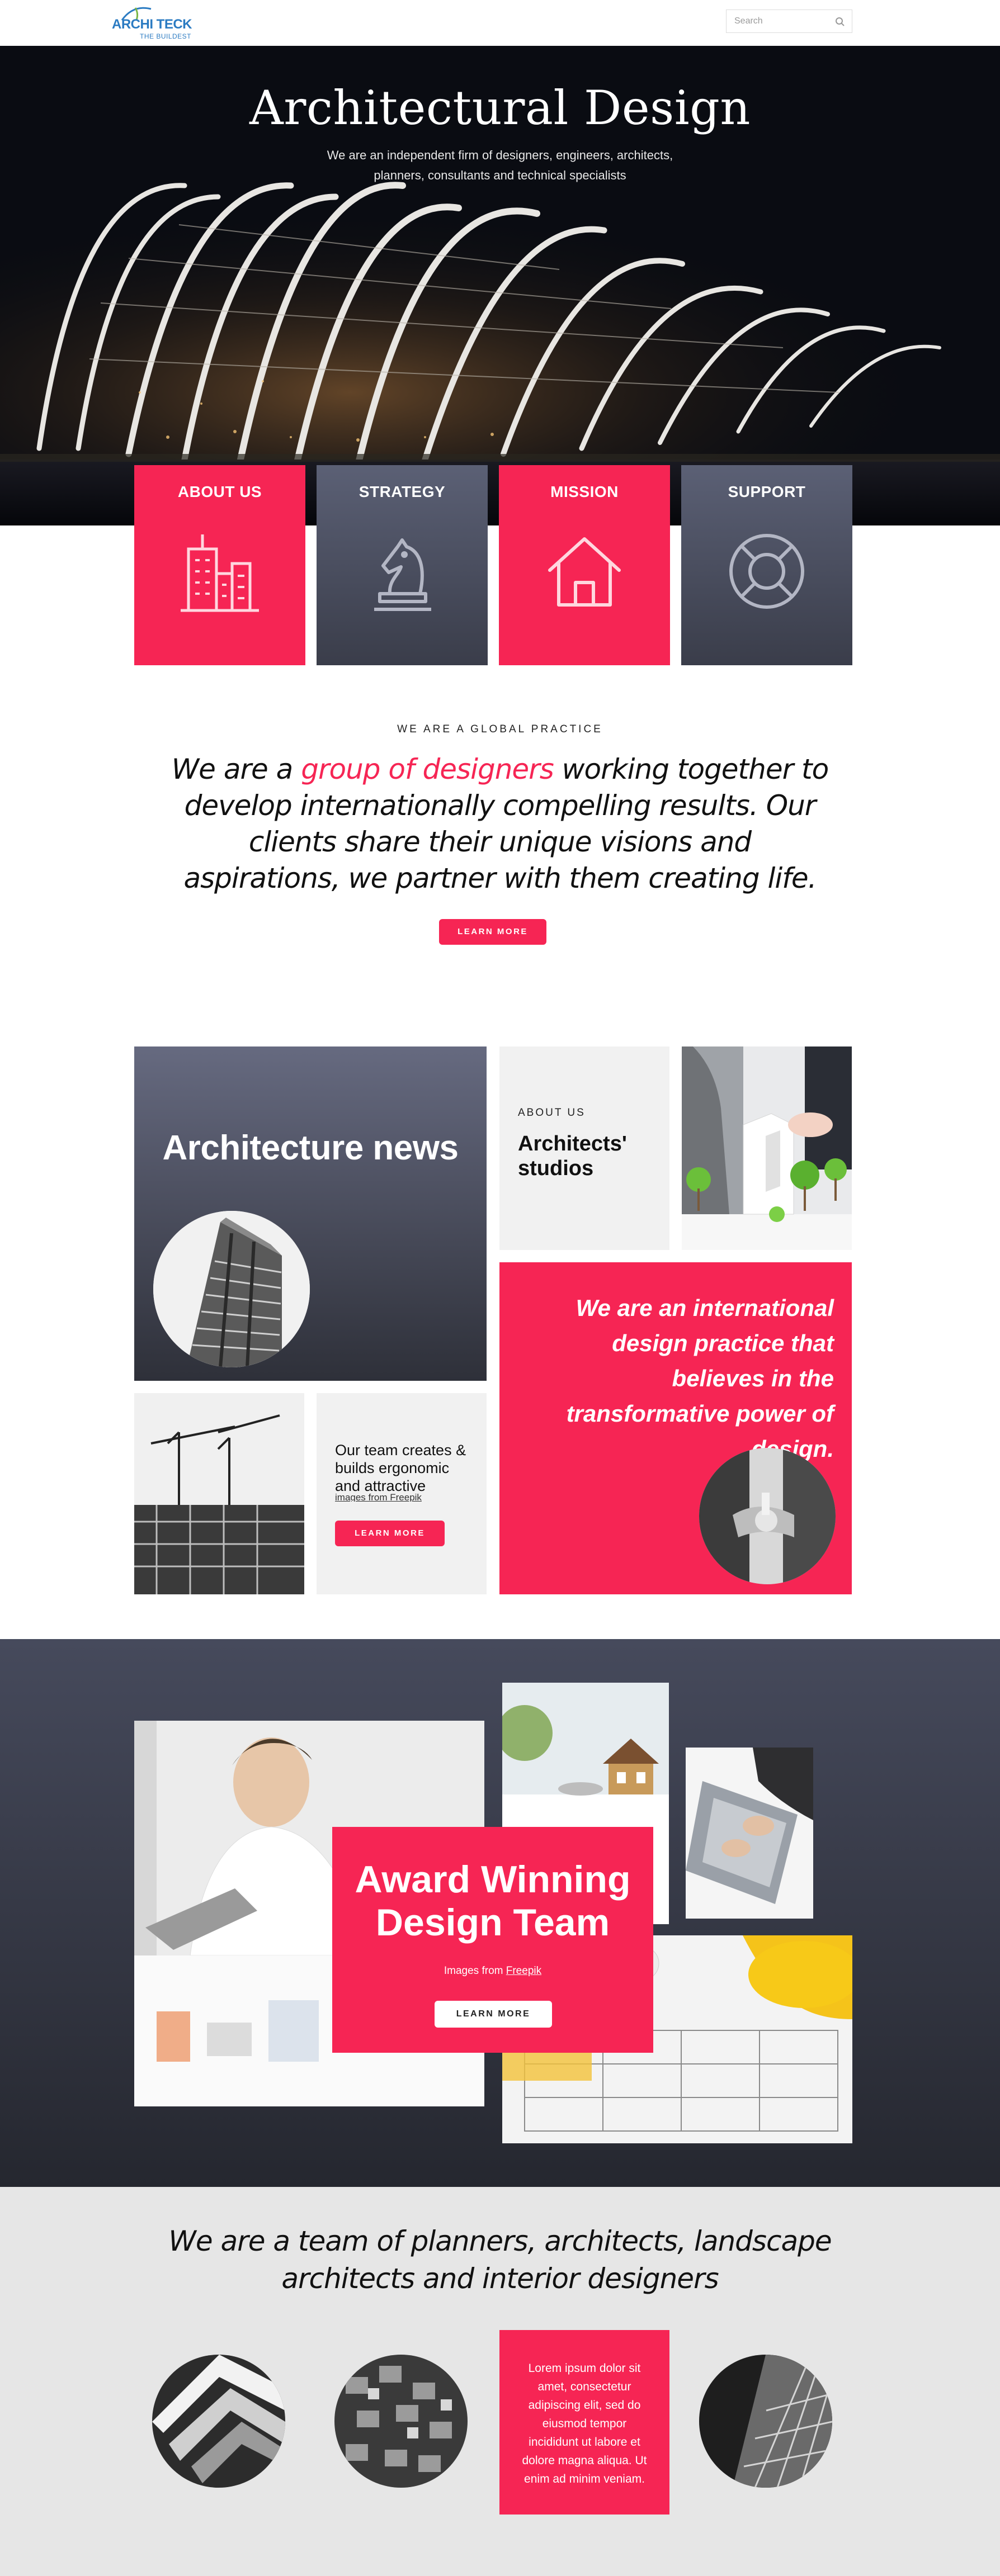 This screenshot has height=2576, width=1000. Describe the element at coordinates (523, 1971) in the screenshot. I see `freepik-link: Freepik` at that location.